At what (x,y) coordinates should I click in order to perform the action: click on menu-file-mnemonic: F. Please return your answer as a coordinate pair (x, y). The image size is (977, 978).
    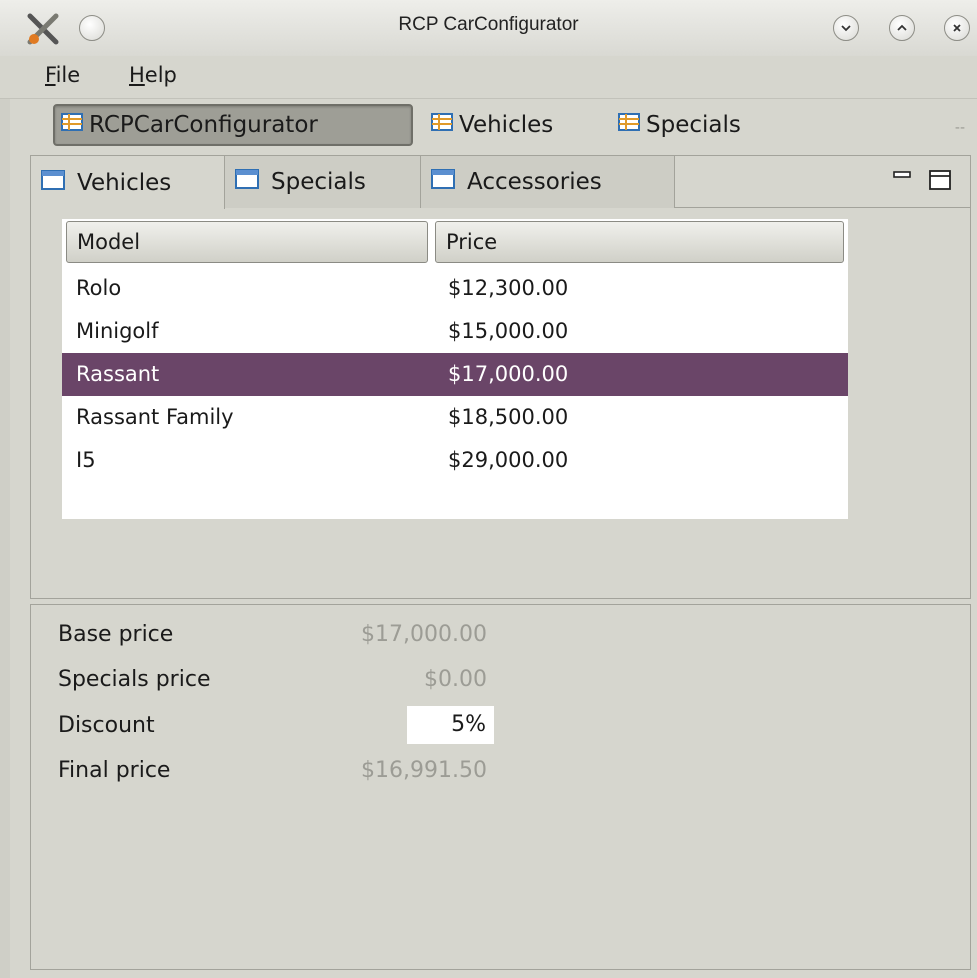
    Looking at the image, I should click on (50, 75).